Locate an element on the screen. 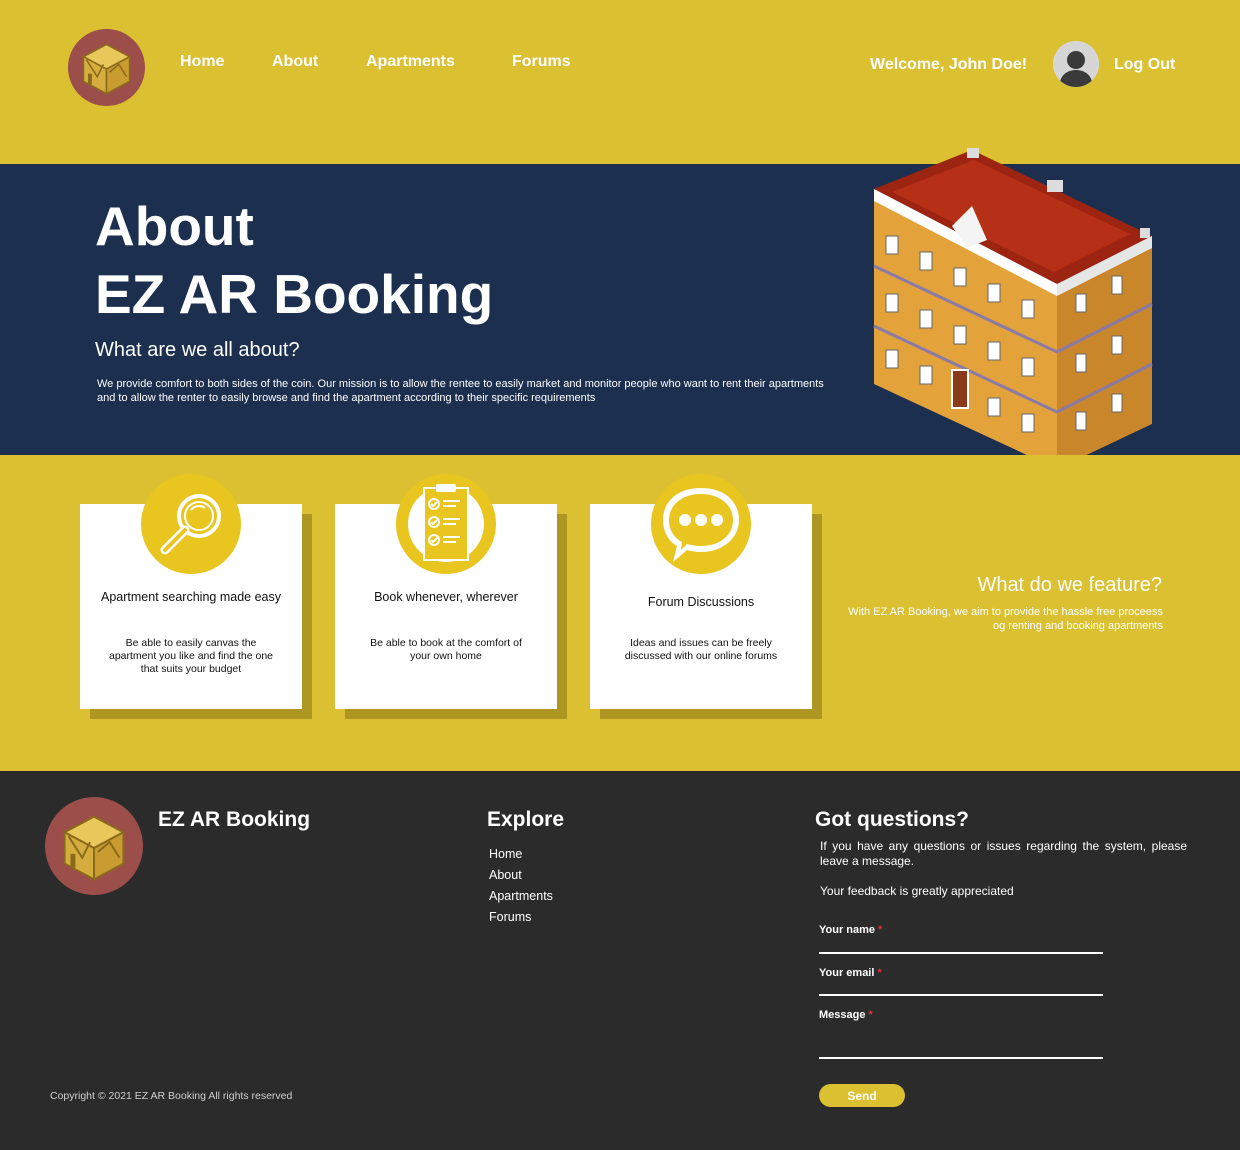 This screenshot has width=1240, height=1150. user-silhouette-icon is located at coordinates (1076, 64).